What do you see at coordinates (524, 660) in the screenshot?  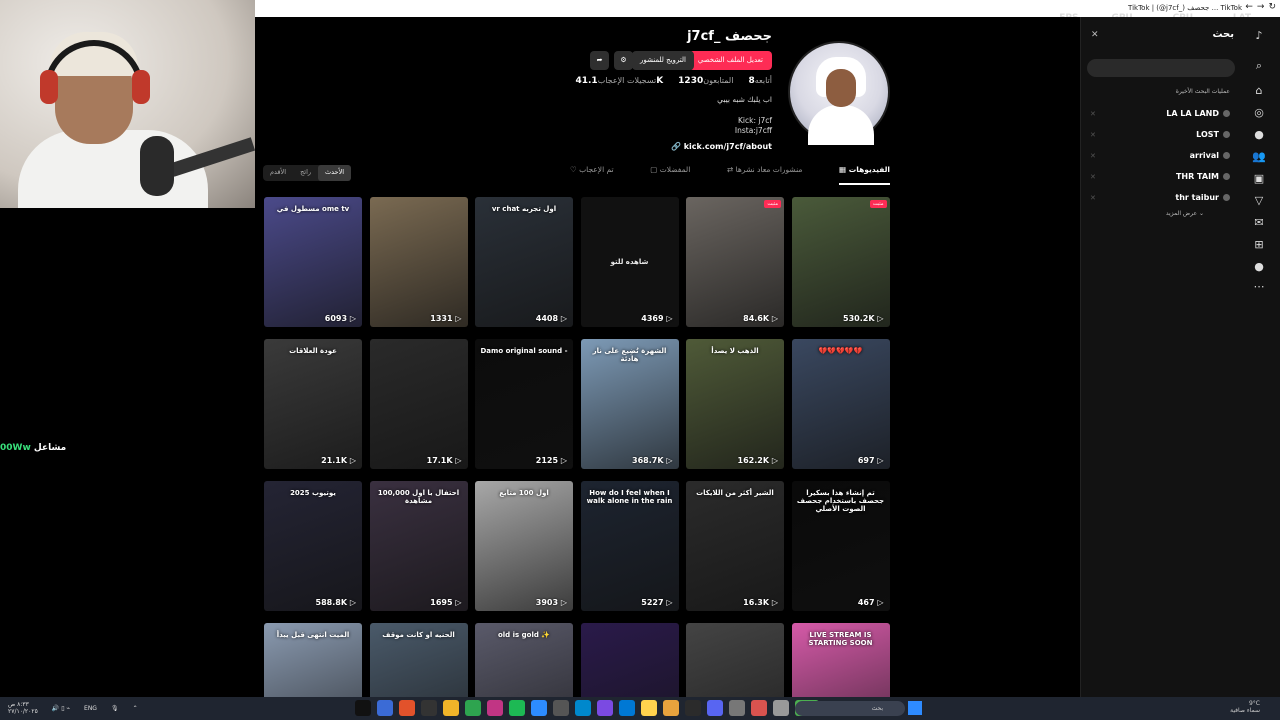 I see `video-tile: old is gold ✨` at bounding box center [524, 660].